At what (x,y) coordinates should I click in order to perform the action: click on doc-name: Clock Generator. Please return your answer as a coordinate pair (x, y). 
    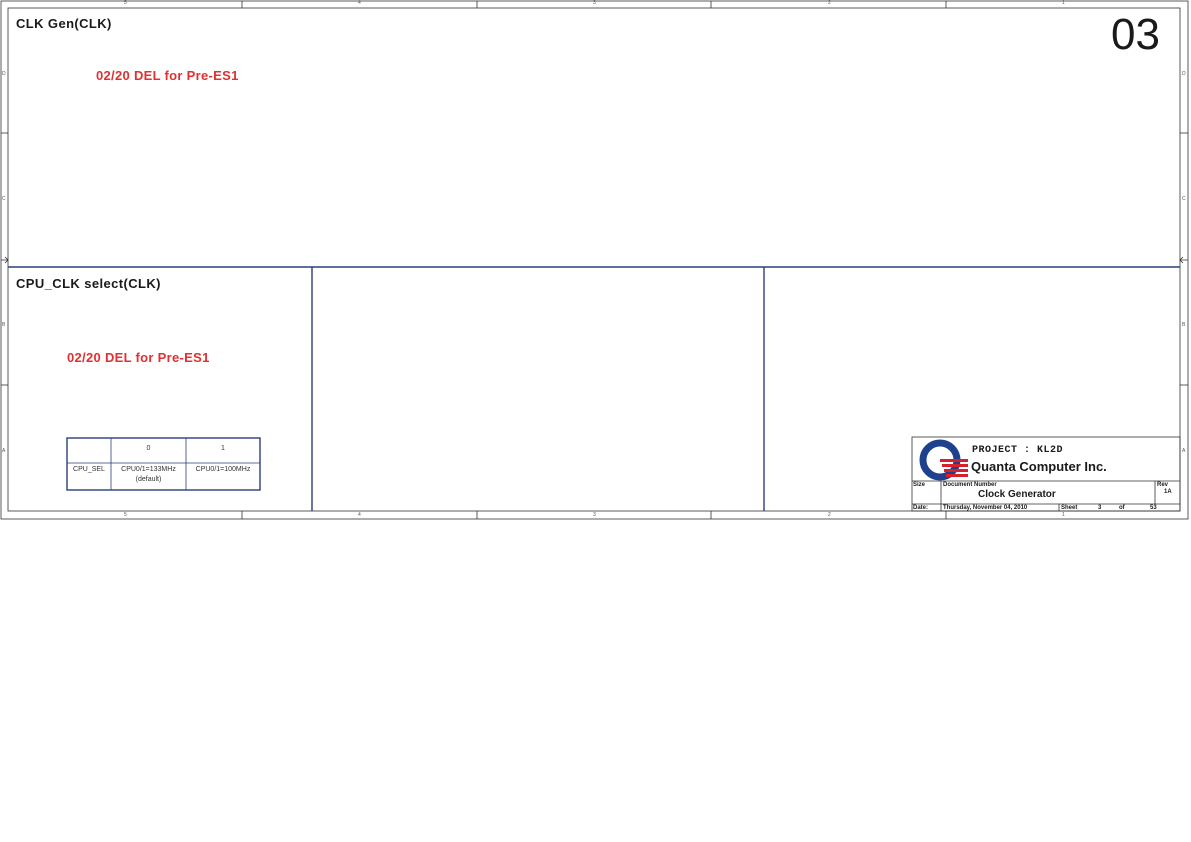
    Looking at the image, I should click on (1017, 494).